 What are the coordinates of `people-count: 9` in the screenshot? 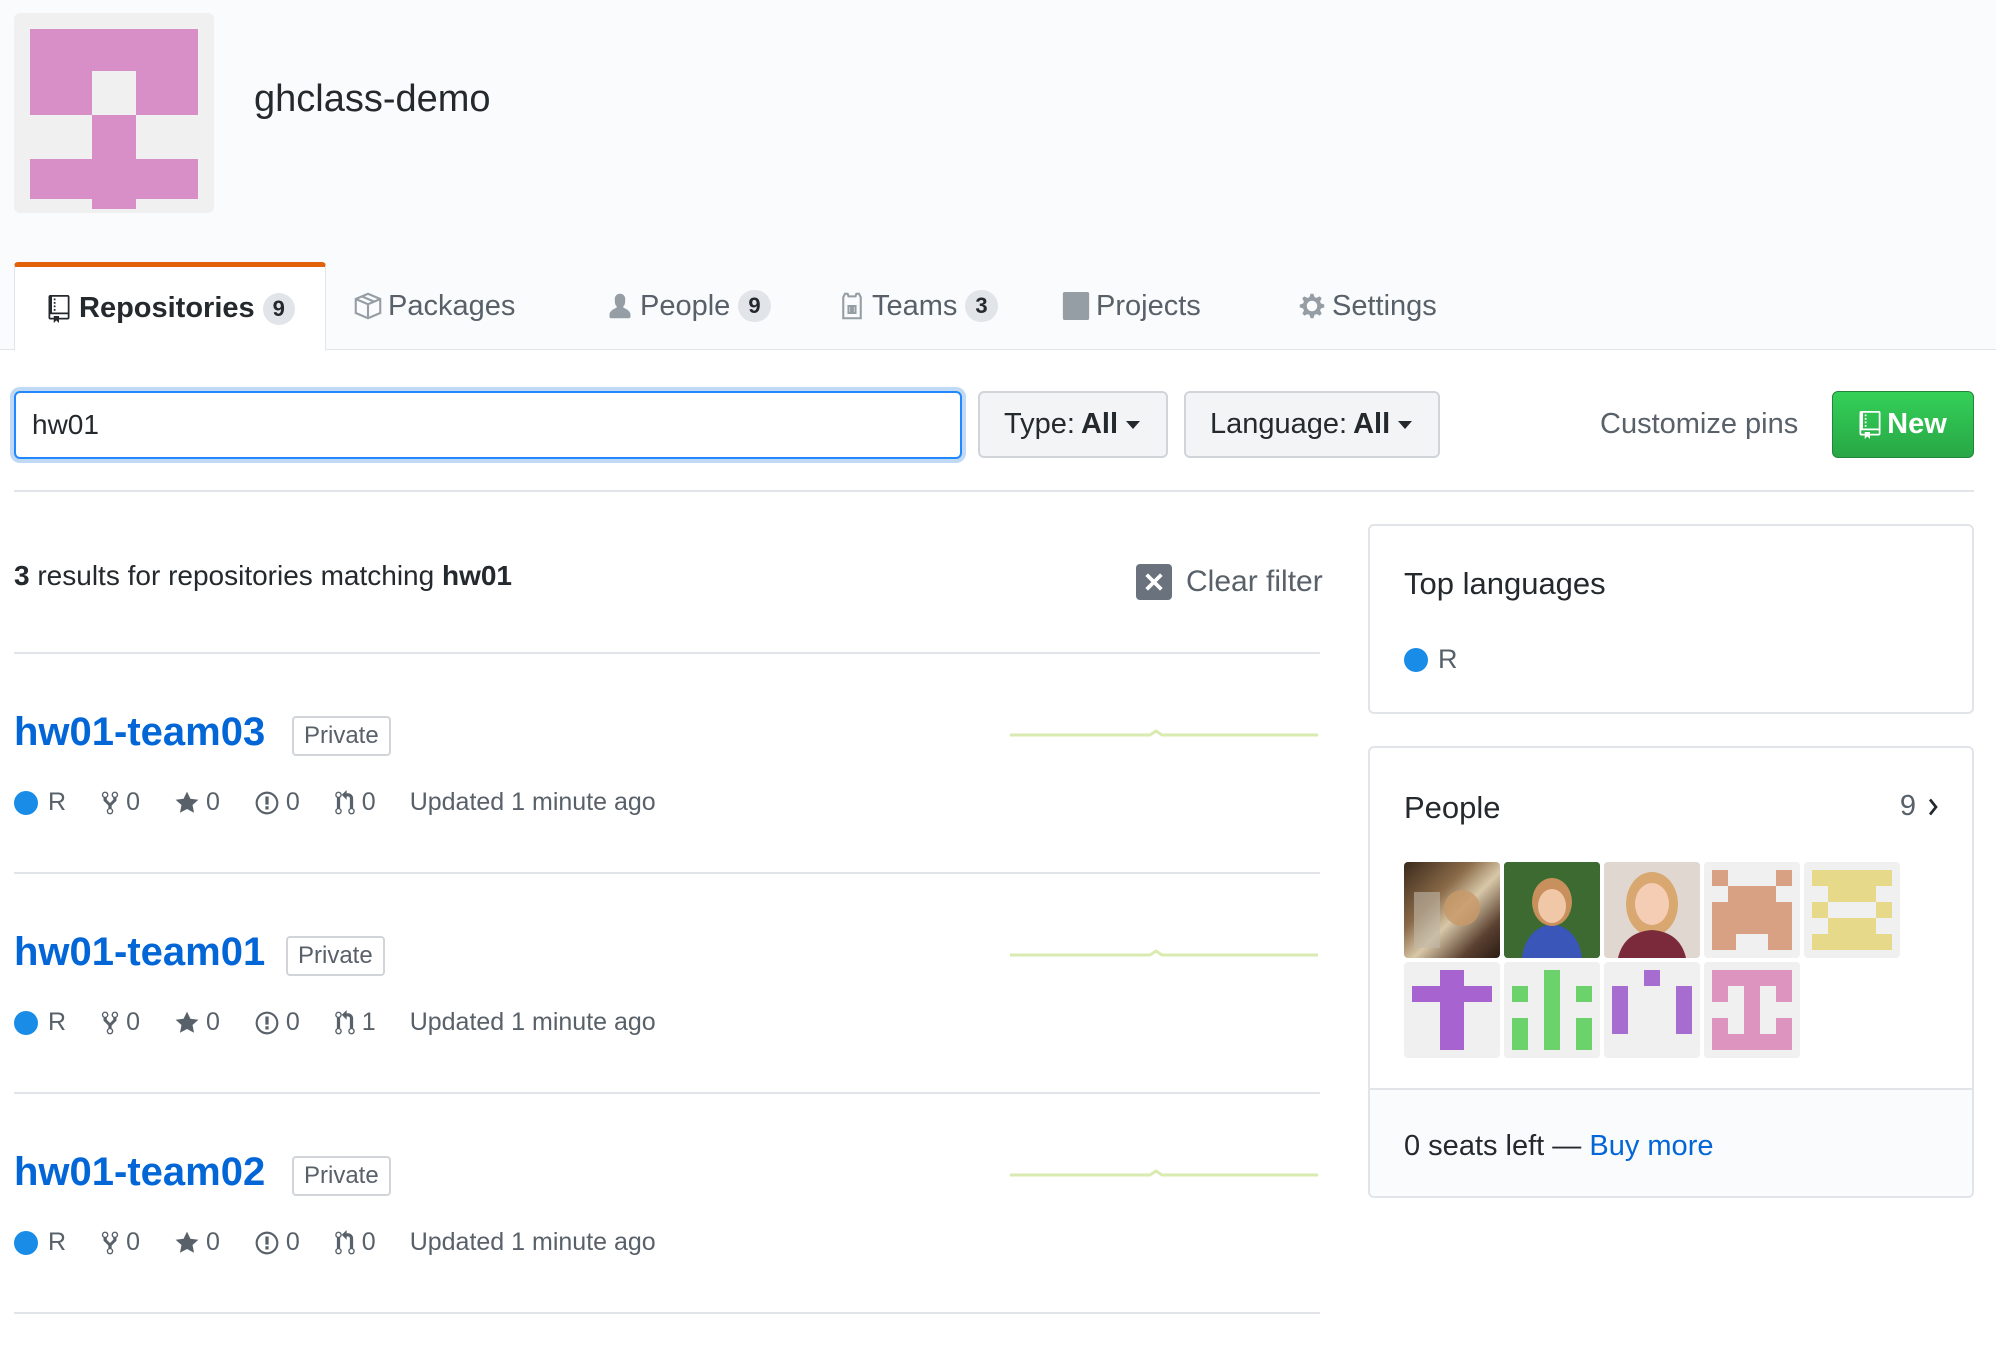 It's located at (1907, 806).